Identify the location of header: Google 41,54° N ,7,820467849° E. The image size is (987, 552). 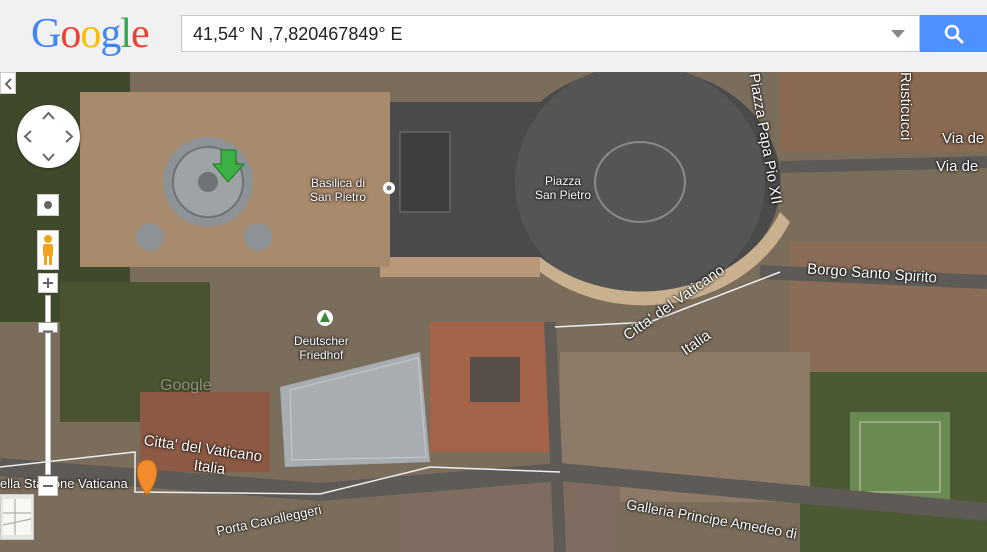
(493, 36).